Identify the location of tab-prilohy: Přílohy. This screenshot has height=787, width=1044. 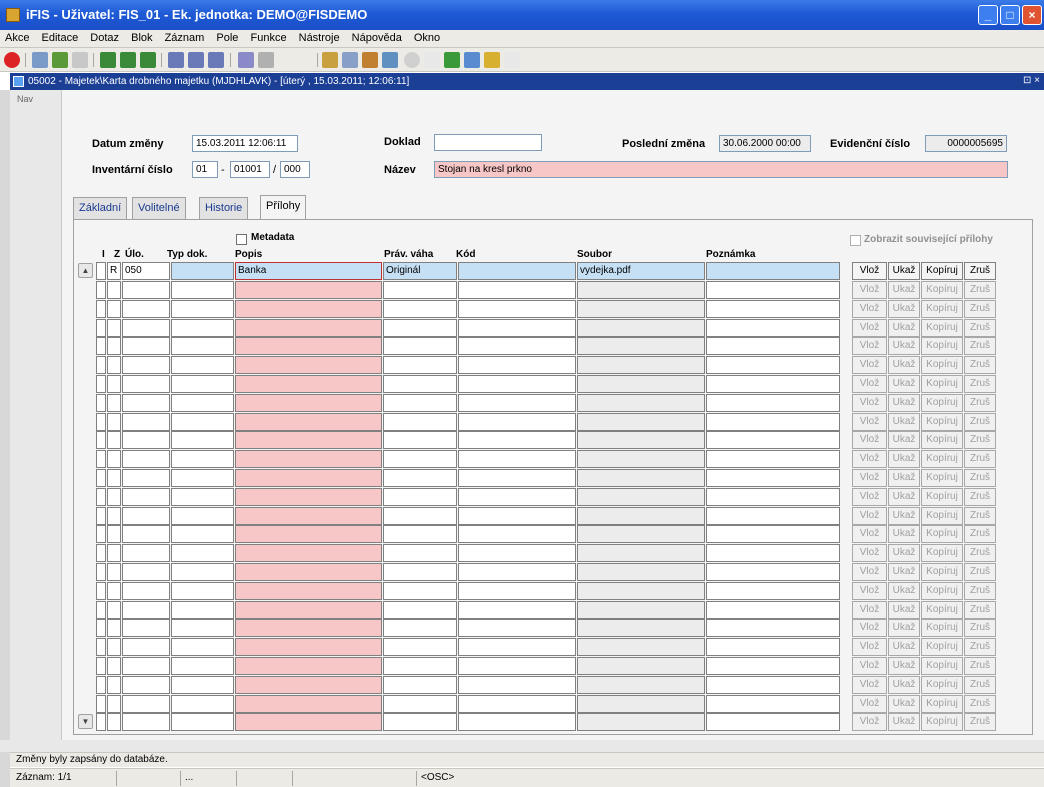
(283, 207).